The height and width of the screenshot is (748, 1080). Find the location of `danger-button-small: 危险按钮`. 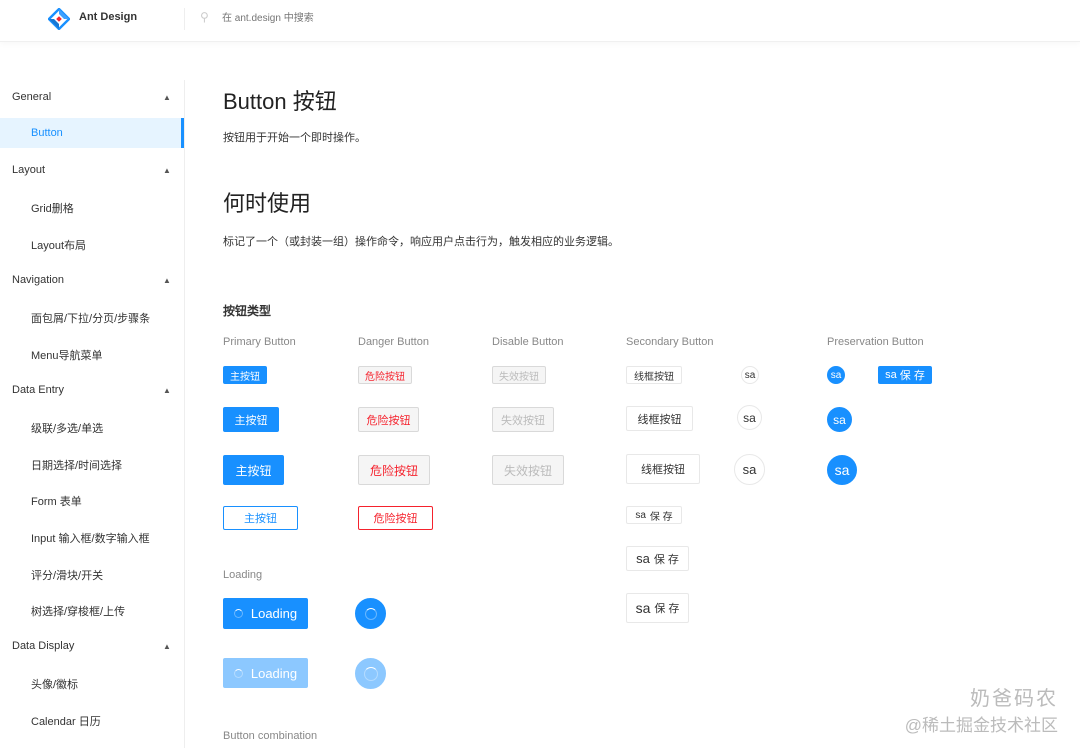

danger-button-small: 危险按钮 is located at coordinates (385, 375).